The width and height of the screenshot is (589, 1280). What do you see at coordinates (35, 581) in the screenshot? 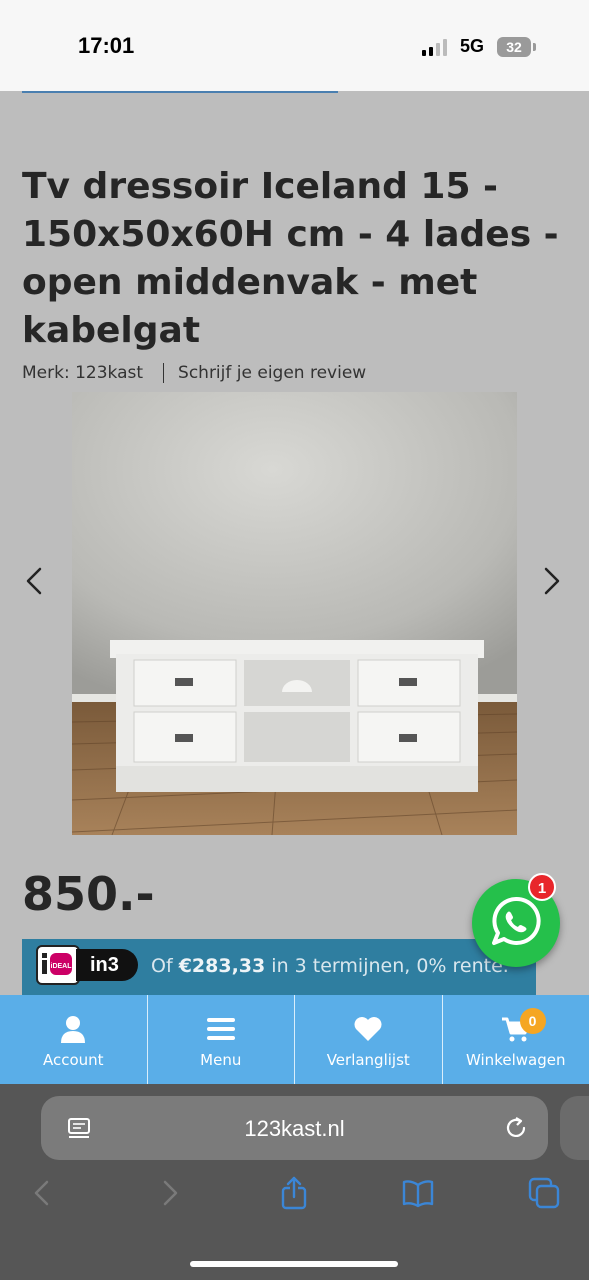
I see `previous-image-arrow` at bounding box center [35, 581].